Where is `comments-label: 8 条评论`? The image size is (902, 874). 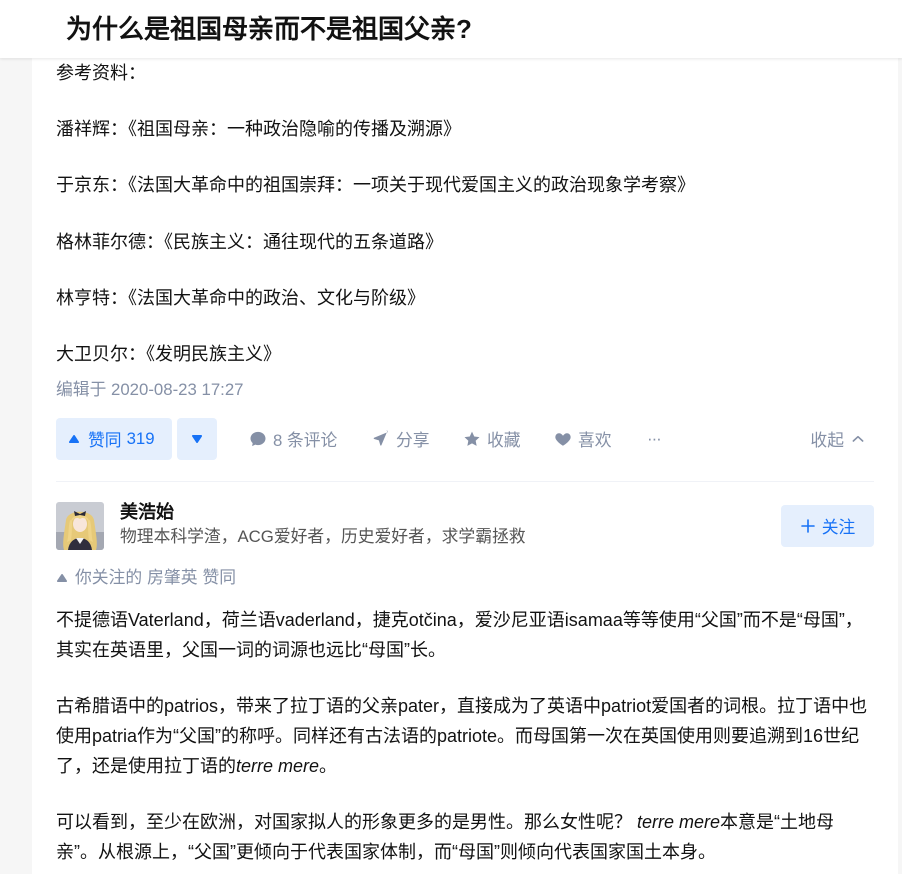 comments-label: 8 条评论 is located at coordinates (305, 440).